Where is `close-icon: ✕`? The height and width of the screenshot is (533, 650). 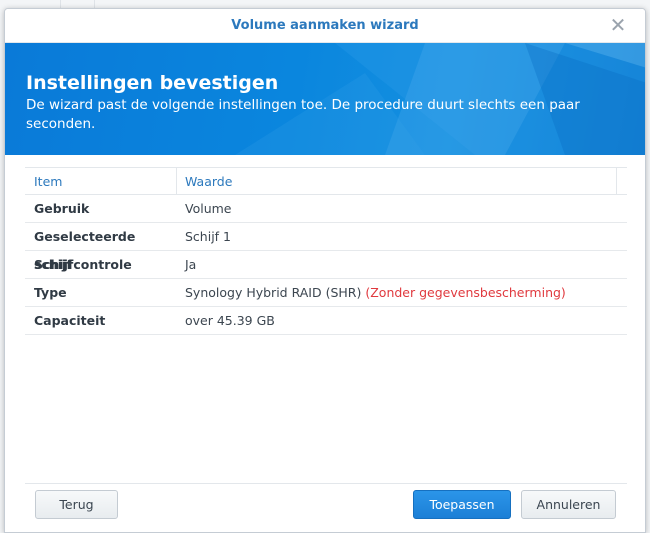
close-icon: ✕ is located at coordinates (618, 25).